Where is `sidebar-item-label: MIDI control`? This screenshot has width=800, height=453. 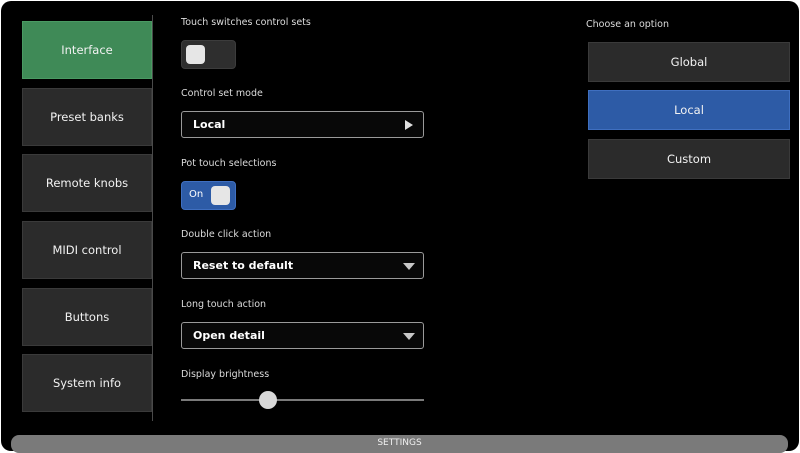 sidebar-item-label: MIDI control is located at coordinates (87, 250).